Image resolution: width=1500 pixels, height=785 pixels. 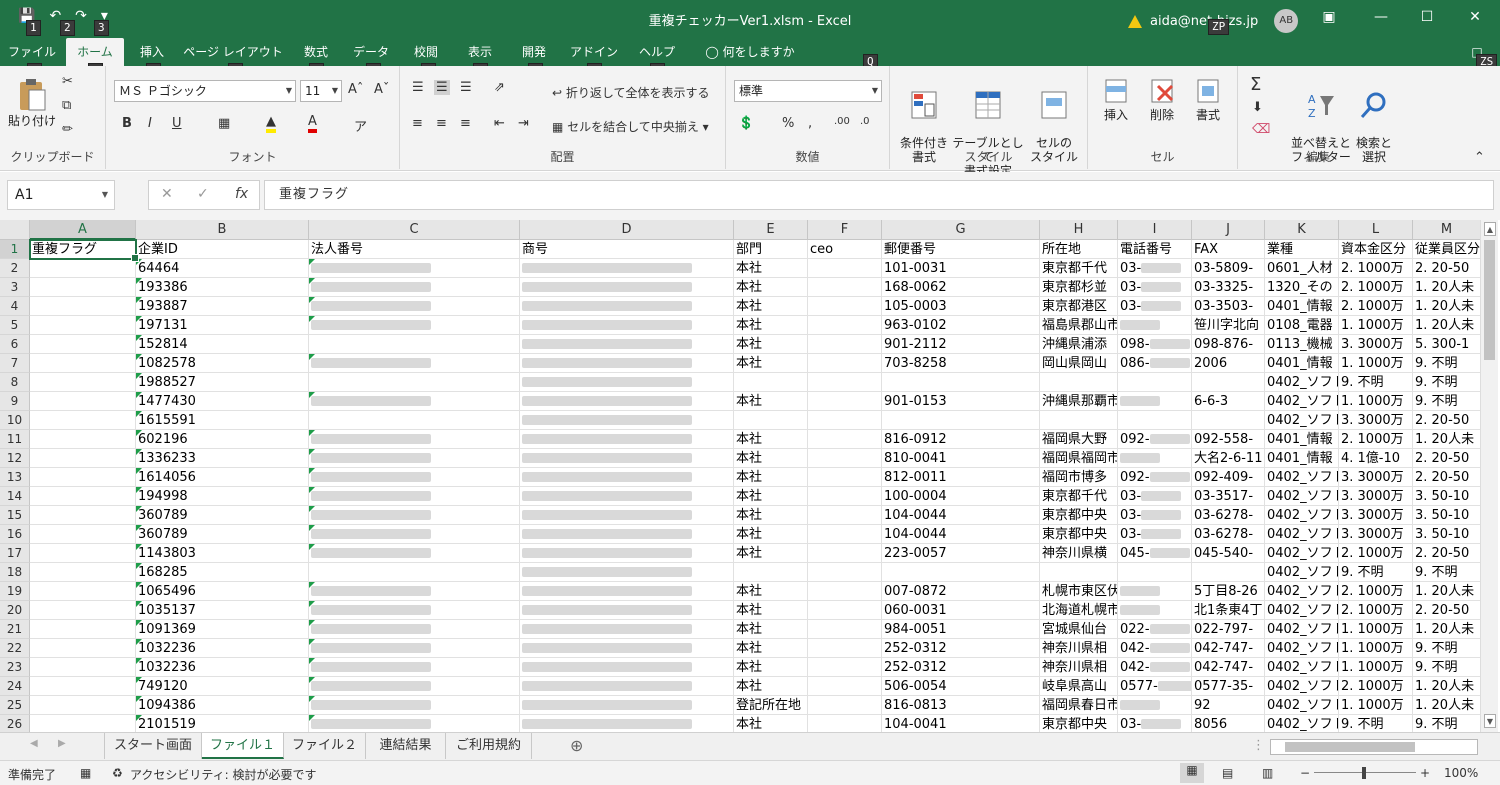 I want to click on cell-f9, so click(x=845, y=401).